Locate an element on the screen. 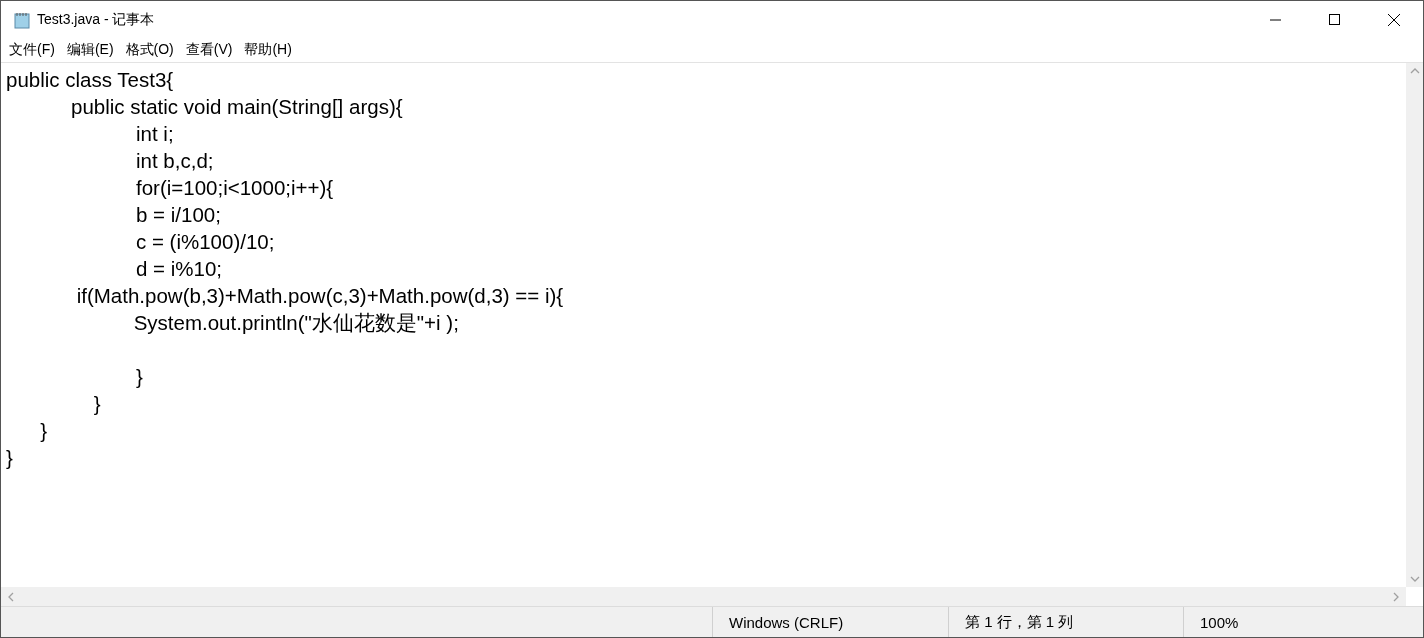  code-line: d = i%10; is located at coordinates (179, 269).